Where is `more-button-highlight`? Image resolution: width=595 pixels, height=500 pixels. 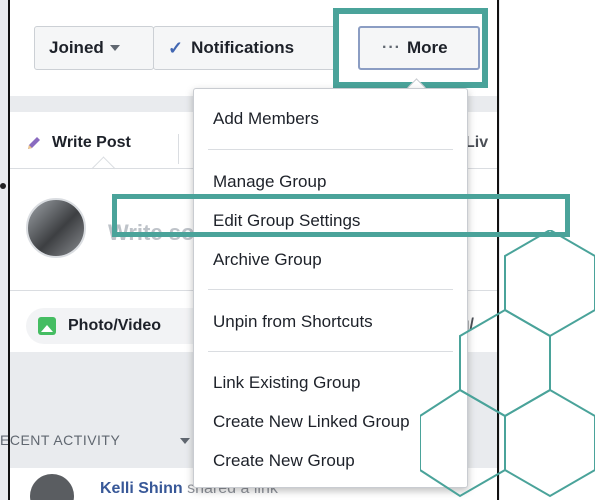 more-button-highlight is located at coordinates (410, 48).